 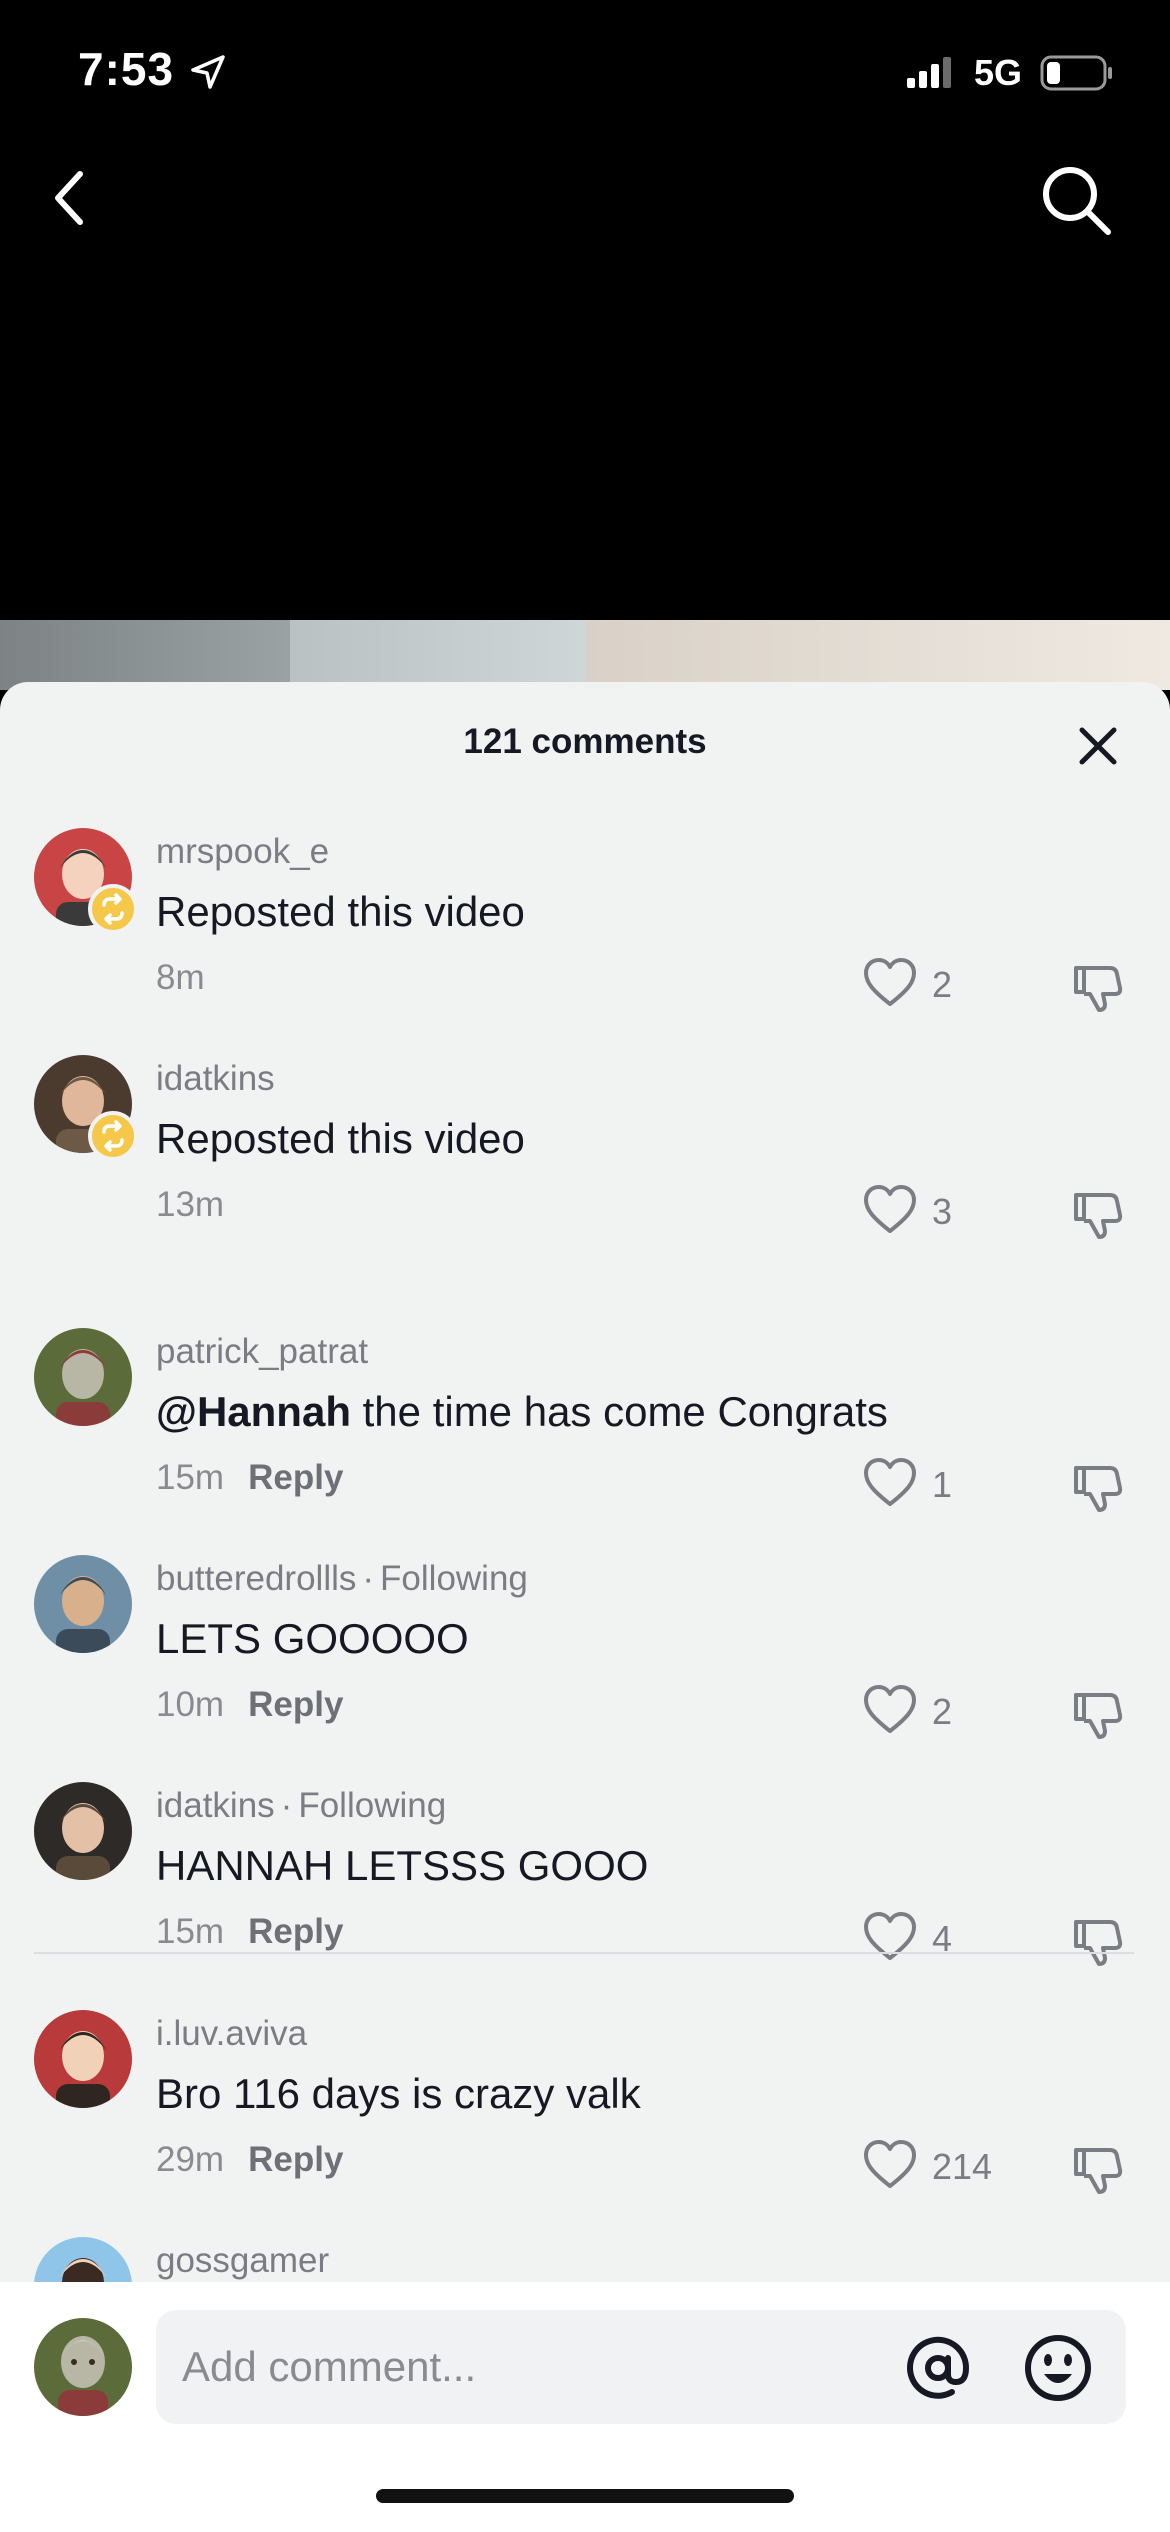 I want to click on comment-body: LETS GOOOOO, so click(x=312, y=1638).